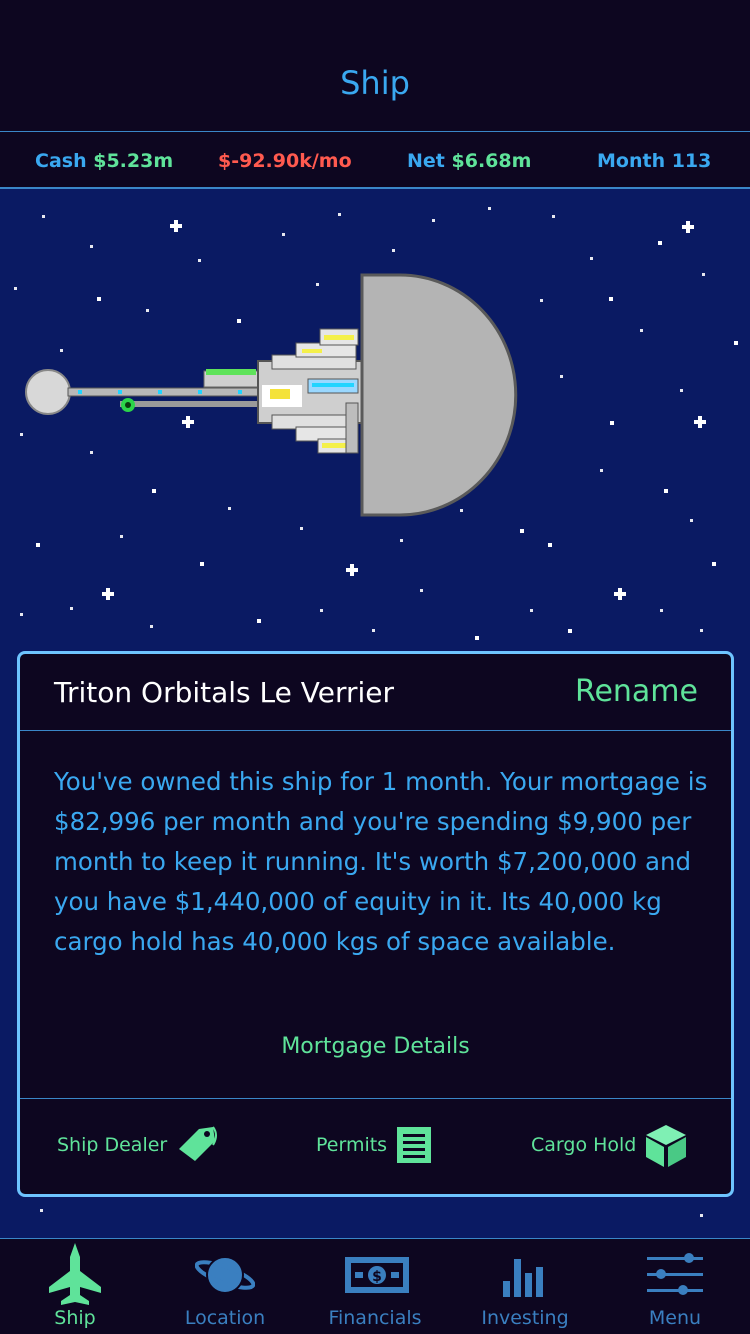 The width and height of the screenshot is (750, 1334). I want to click on tab-ship: Ship, so click(75, 1286).